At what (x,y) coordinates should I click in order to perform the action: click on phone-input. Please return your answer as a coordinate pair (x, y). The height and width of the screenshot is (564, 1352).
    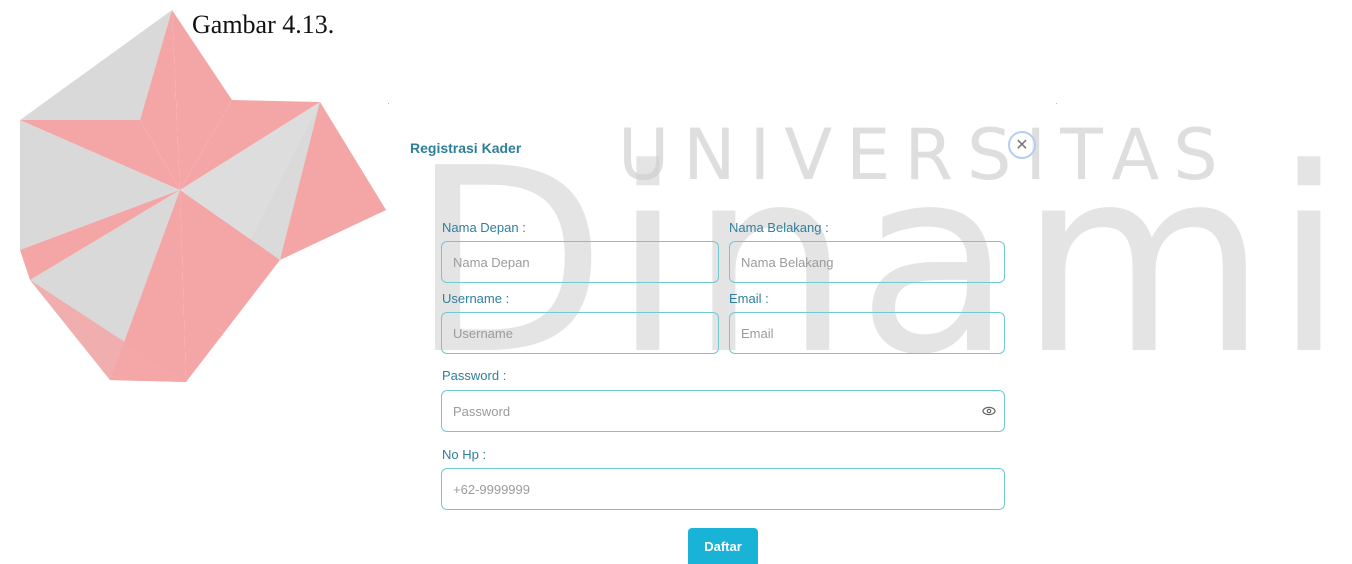
    Looking at the image, I should click on (723, 489).